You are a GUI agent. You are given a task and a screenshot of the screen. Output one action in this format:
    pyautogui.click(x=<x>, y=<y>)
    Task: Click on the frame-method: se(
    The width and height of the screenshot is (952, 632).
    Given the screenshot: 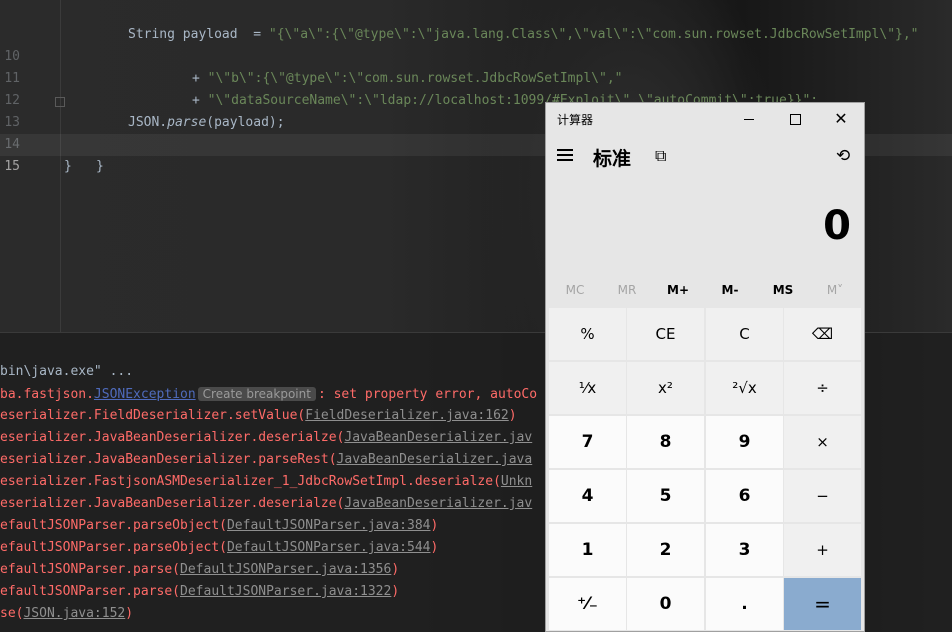 What is the action you would take?
    pyautogui.click(x=12, y=613)
    